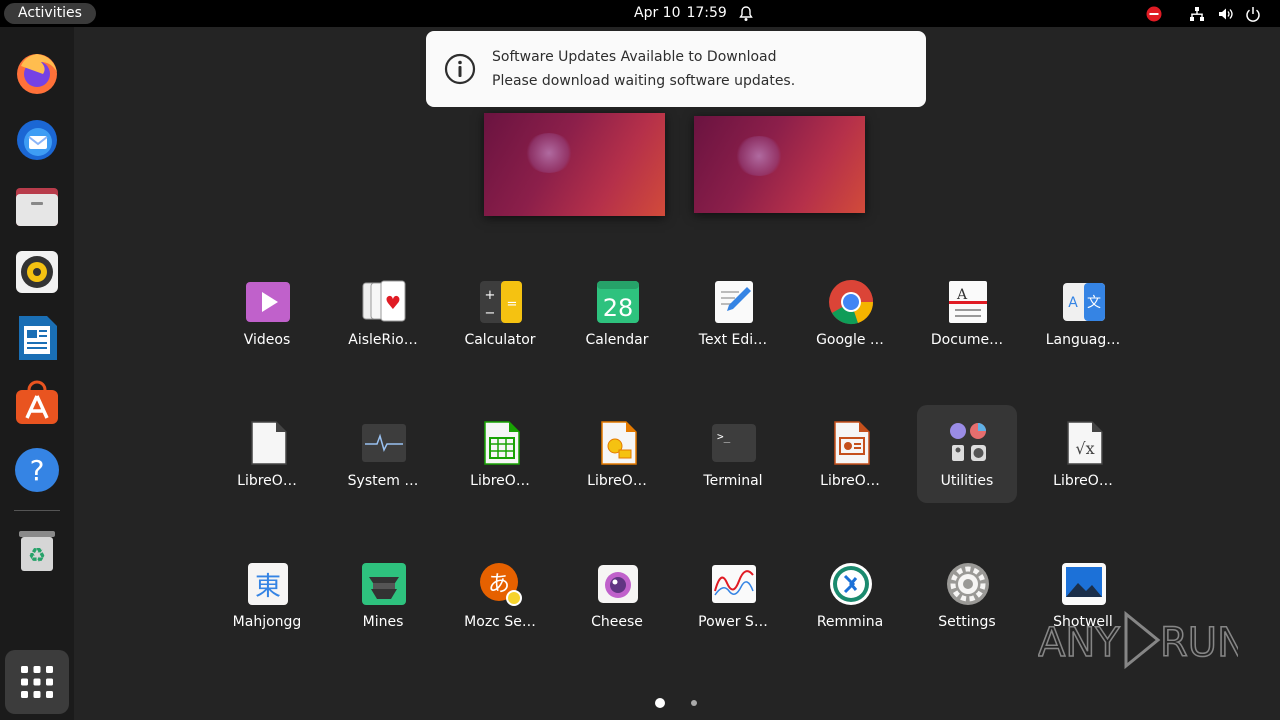  What do you see at coordinates (618, 584) in the screenshot?
I see `cheese-icon` at bounding box center [618, 584].